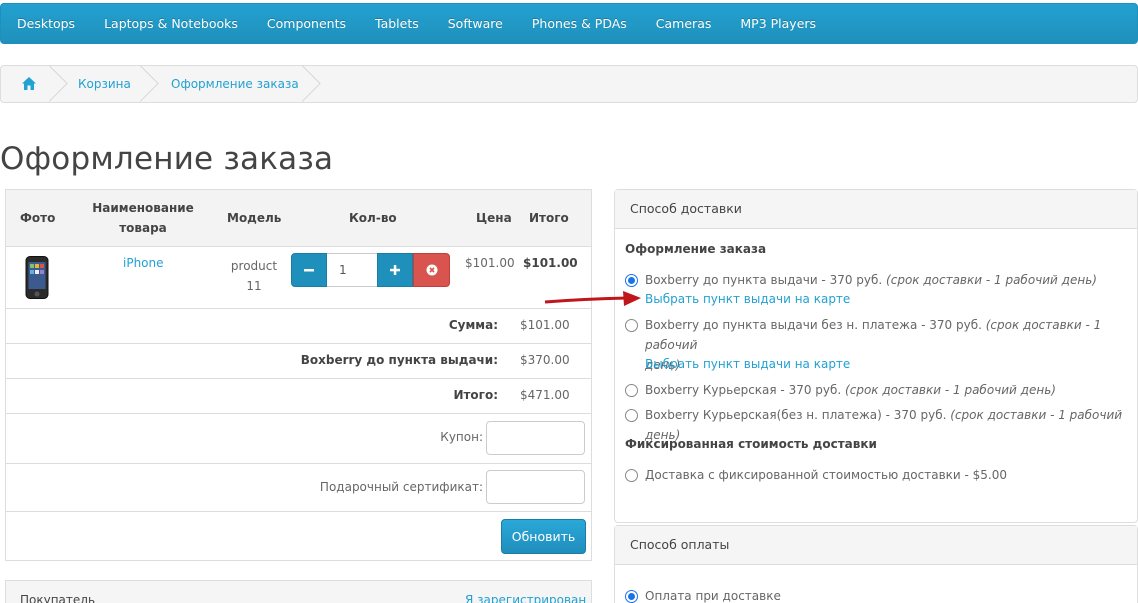 The height and width of the screenshot is (603, 1138). I want to click on header-qty: Кол-во, so click(373, 218).